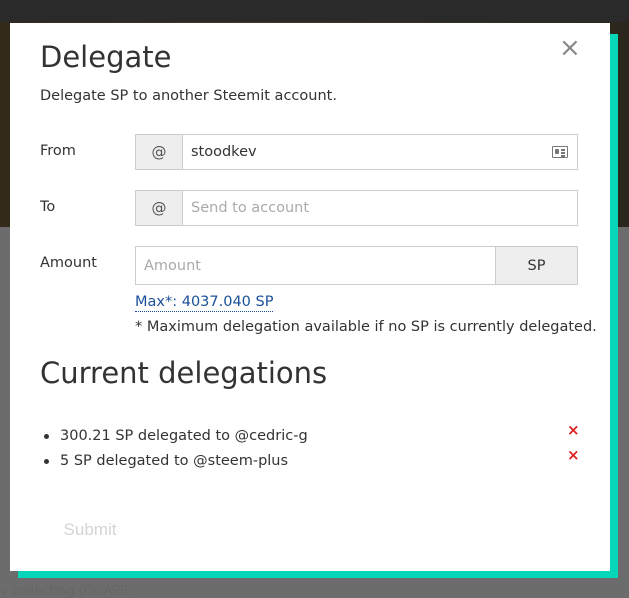 The width and height of the screenshot is (629, 598). Describe the element at coordinates (560, 152) in the screenshot. I see `id-card-icon` at that location.